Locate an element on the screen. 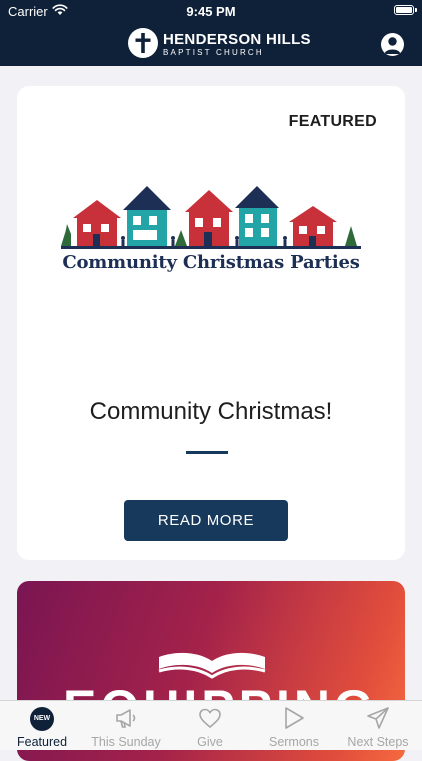 Image resolution: width=422 pixels, height=761 pixels. paper-plane-icon is located at coordinates (378, 718).